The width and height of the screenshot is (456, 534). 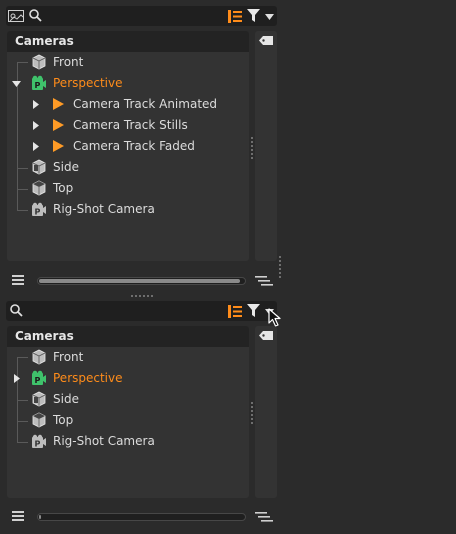 What do you see at coordinates (274, 317) in the screenshot?
I see `mouse-cursor-icon` at bounding box center [274, 317].